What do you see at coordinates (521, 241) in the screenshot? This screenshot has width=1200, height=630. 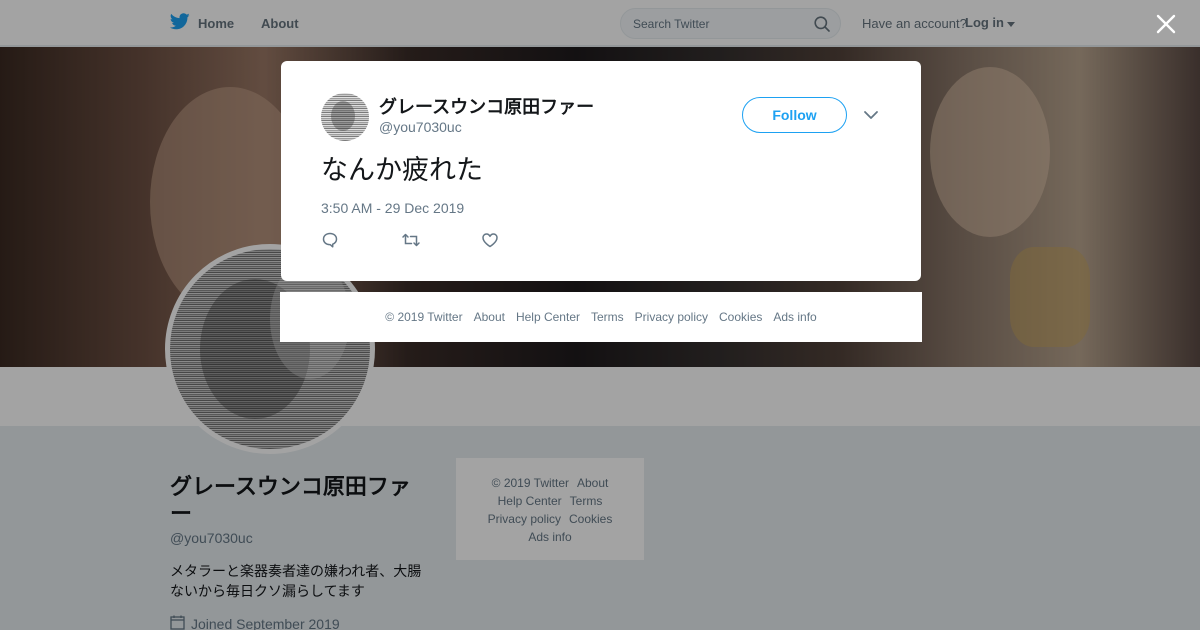 I see `like-icon` at bounding box center [521, 241].